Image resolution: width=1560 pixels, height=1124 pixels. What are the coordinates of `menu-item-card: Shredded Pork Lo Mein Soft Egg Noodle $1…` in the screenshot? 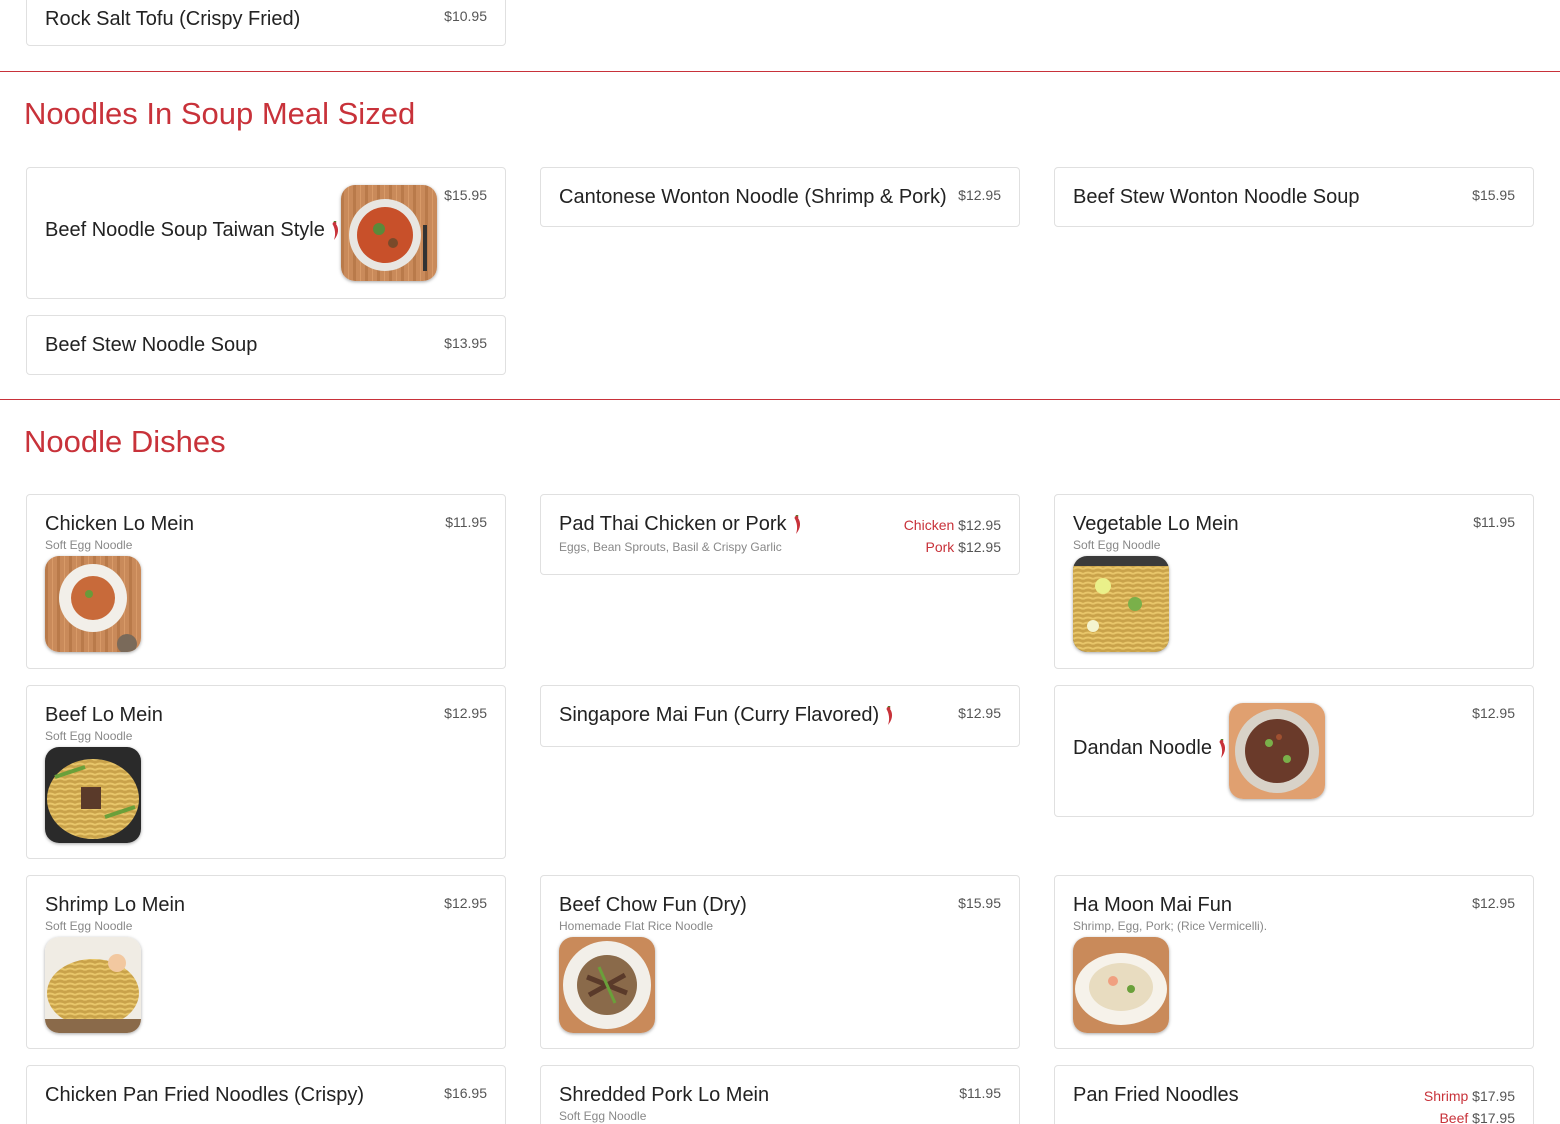 It's located at (780, 1094).